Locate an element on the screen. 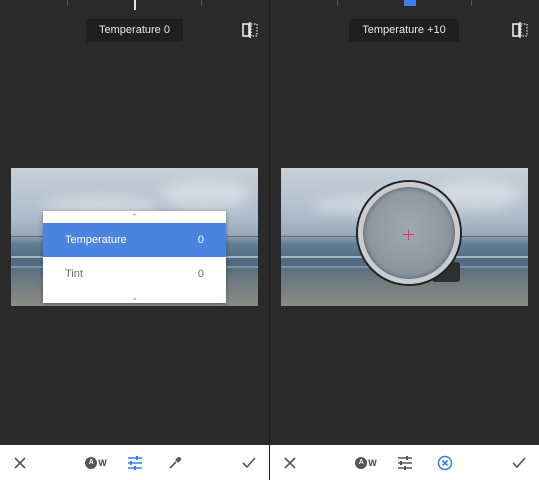 This screenshot has width=539, height=480. menu-item-label: Temperature is located at coordinates (96, 240).